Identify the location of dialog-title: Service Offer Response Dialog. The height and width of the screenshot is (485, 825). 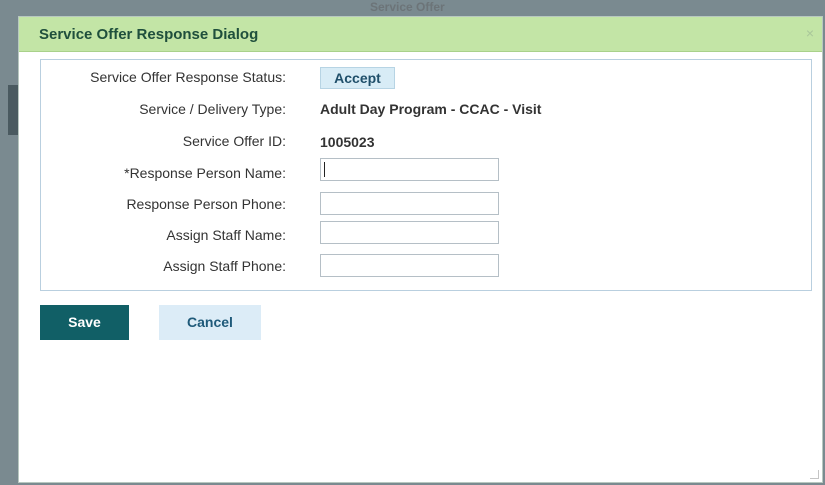
(149, 34).